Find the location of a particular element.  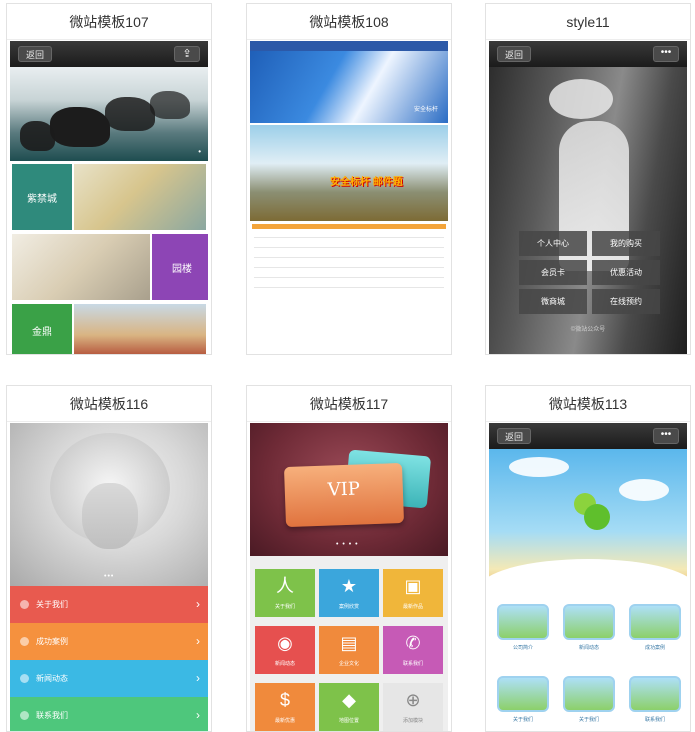

menu-row: 关于我们 › is located at coordinates (109, 604).